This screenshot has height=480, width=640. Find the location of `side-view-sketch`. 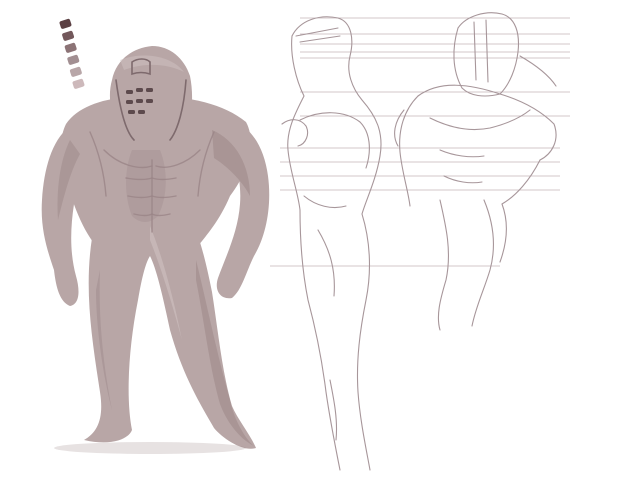

side-view-sketch is located at coordinates (331, 243).